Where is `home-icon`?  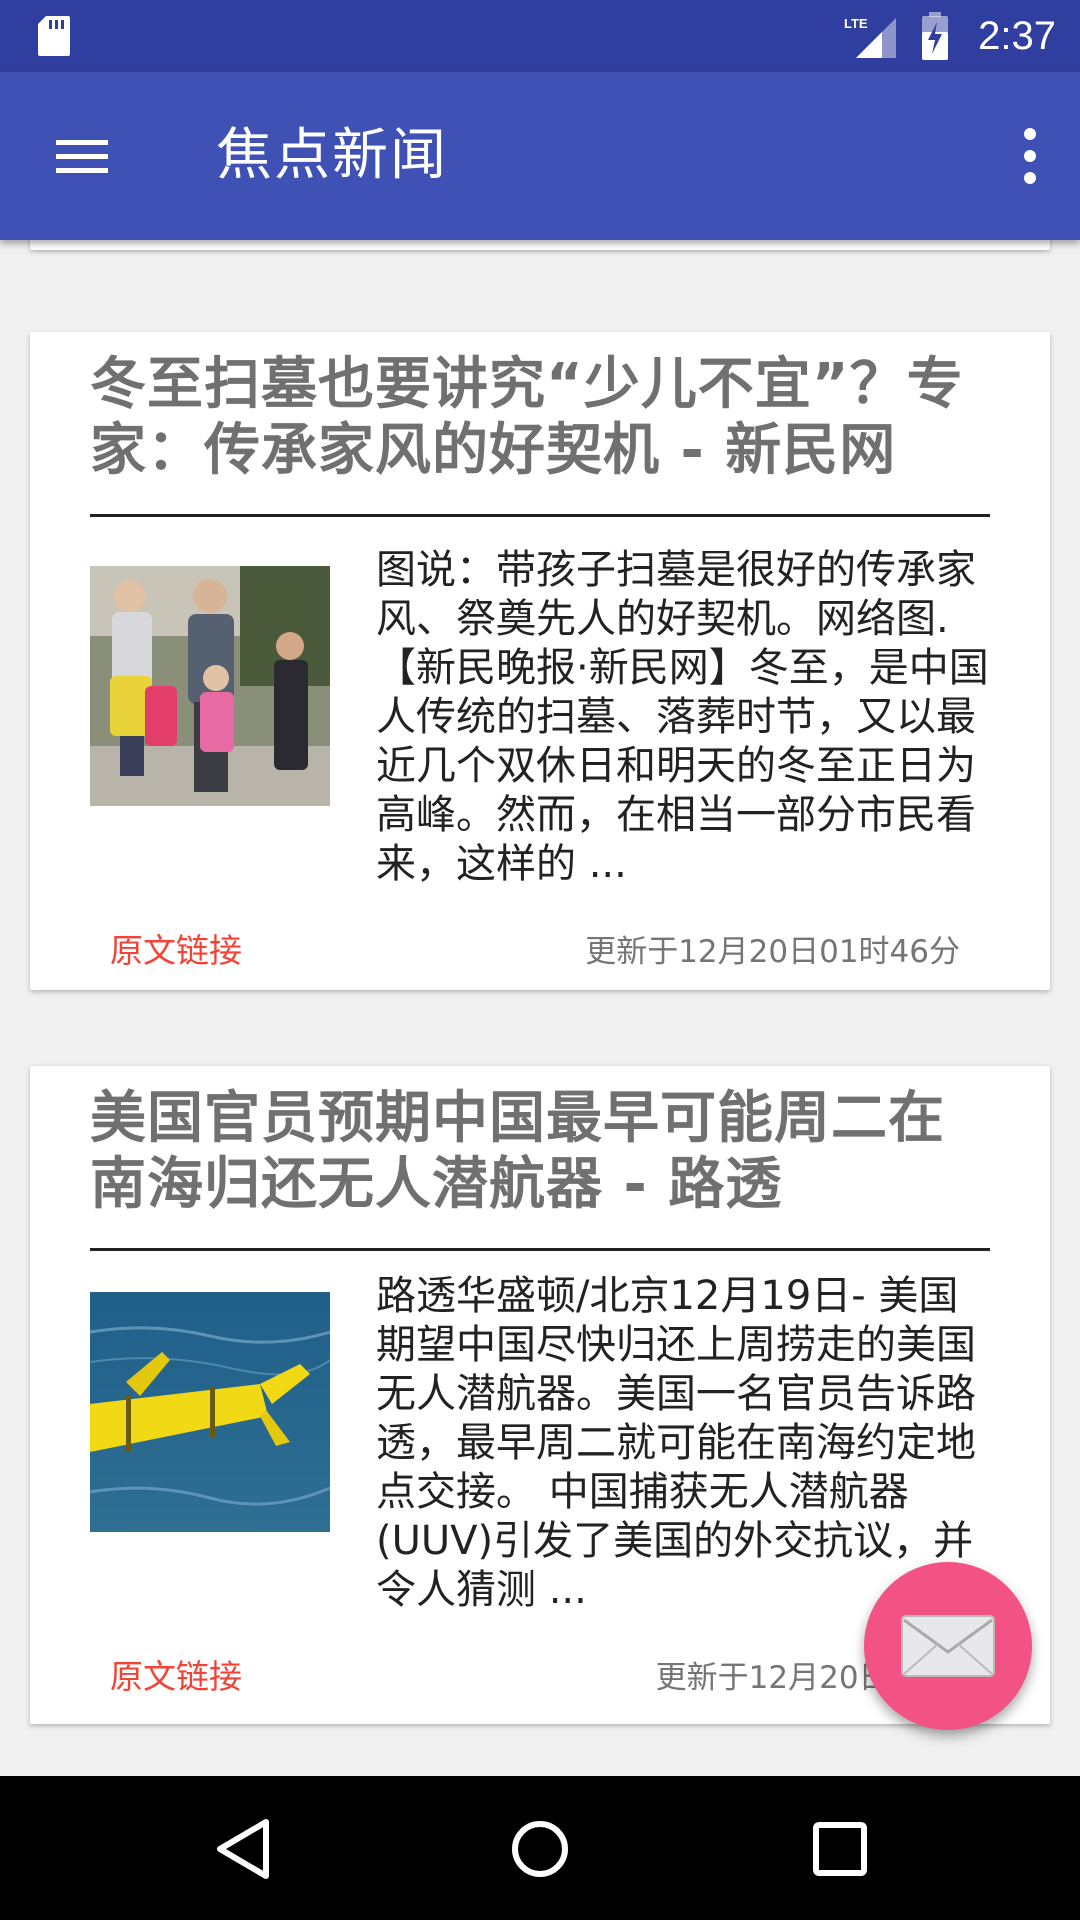 home-icon is located at coordinates (540, 1849).